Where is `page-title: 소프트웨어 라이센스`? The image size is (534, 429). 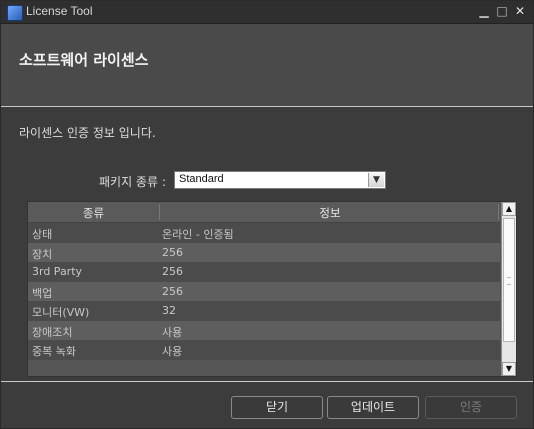 page-title: 소프트웨어 라이센스 is located at coordinates (84, 60).